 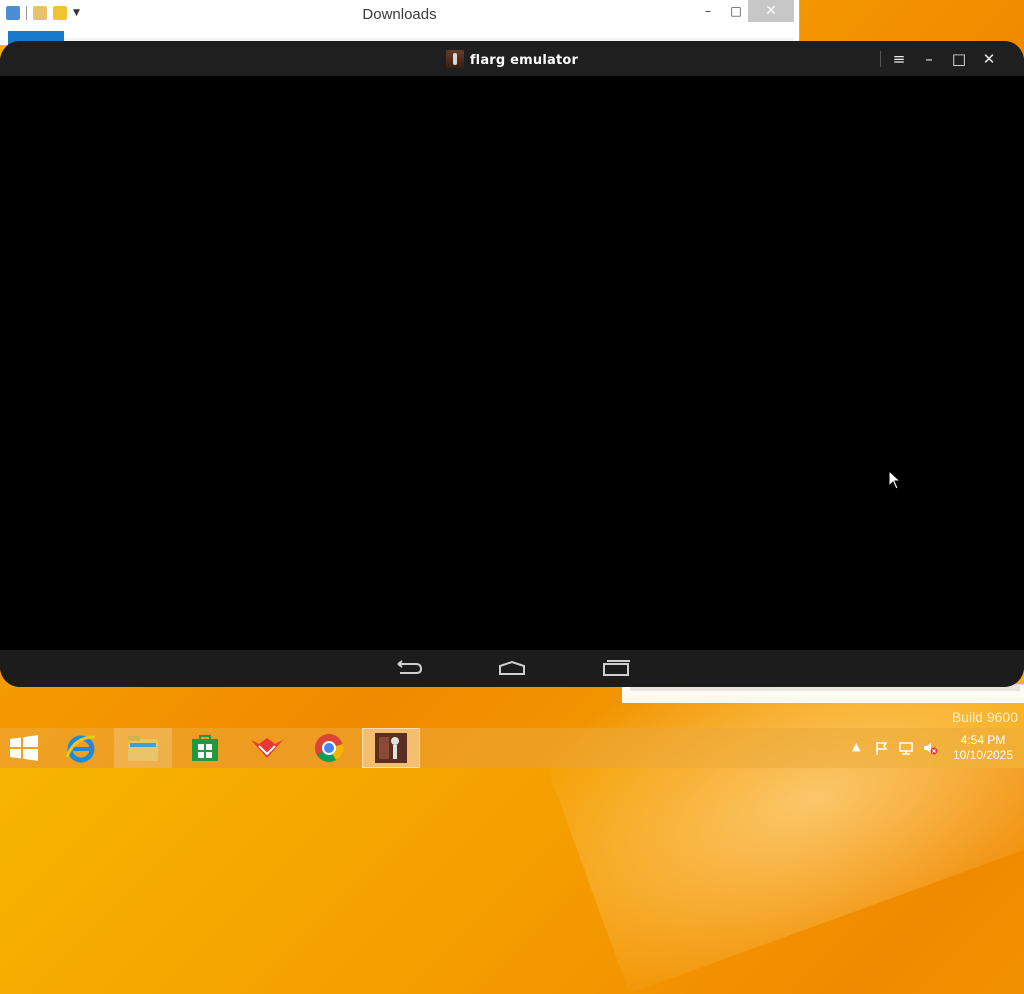 I want to click on taskbar-internet-explorer, so click(x=81, y=748).